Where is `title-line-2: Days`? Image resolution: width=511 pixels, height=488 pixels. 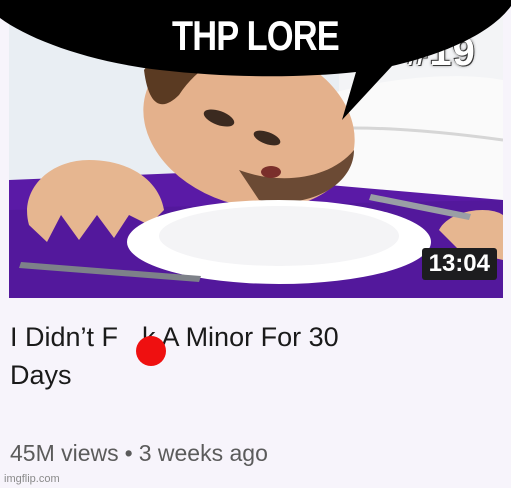
title-line-2: Days is located at coordinates (41, 375).